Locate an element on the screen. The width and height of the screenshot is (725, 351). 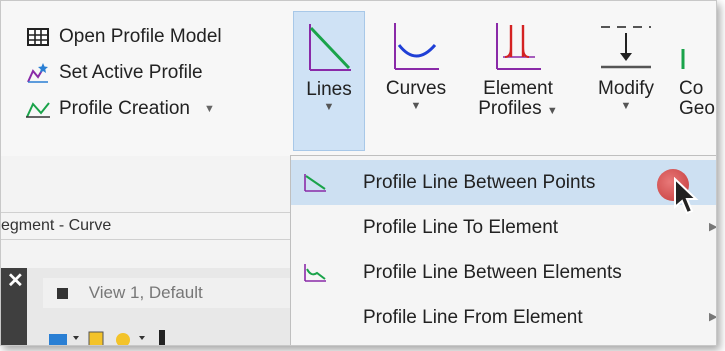
menu-item-label: Profile Line Between Points is located at coordinates (479, 182).